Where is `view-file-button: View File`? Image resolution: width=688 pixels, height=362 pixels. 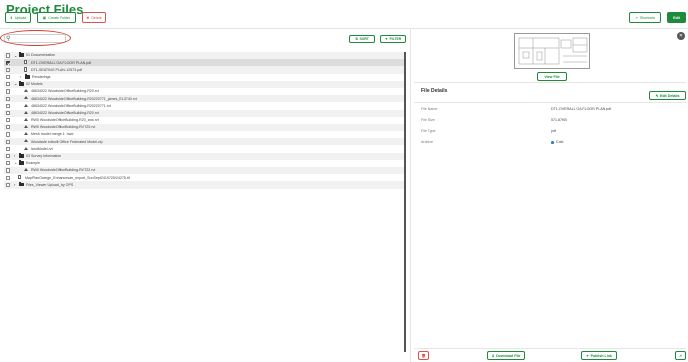 view-file-button: View File is located at coordinates (552, 76).